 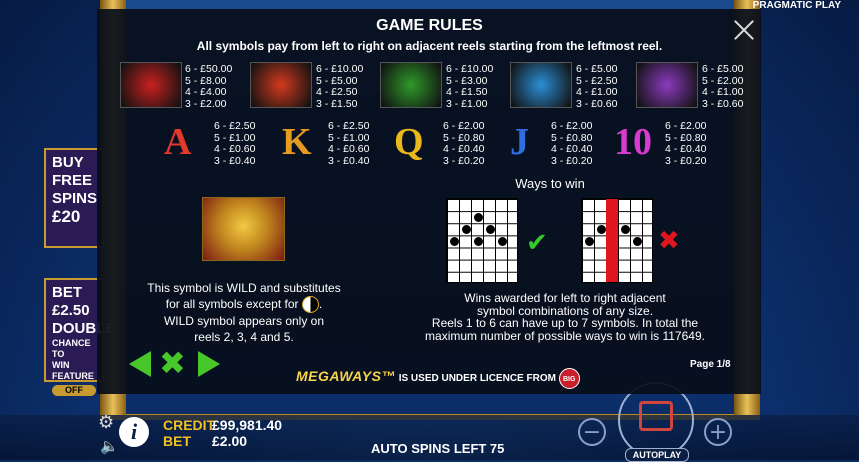 What do you see at coordinates (209, 86) in the screenshot?
I see `symbol-pays: 6 - £50.00 5 - £8.00 4 - £4.00 3 - £2.00` at bounding box center [209, 86].